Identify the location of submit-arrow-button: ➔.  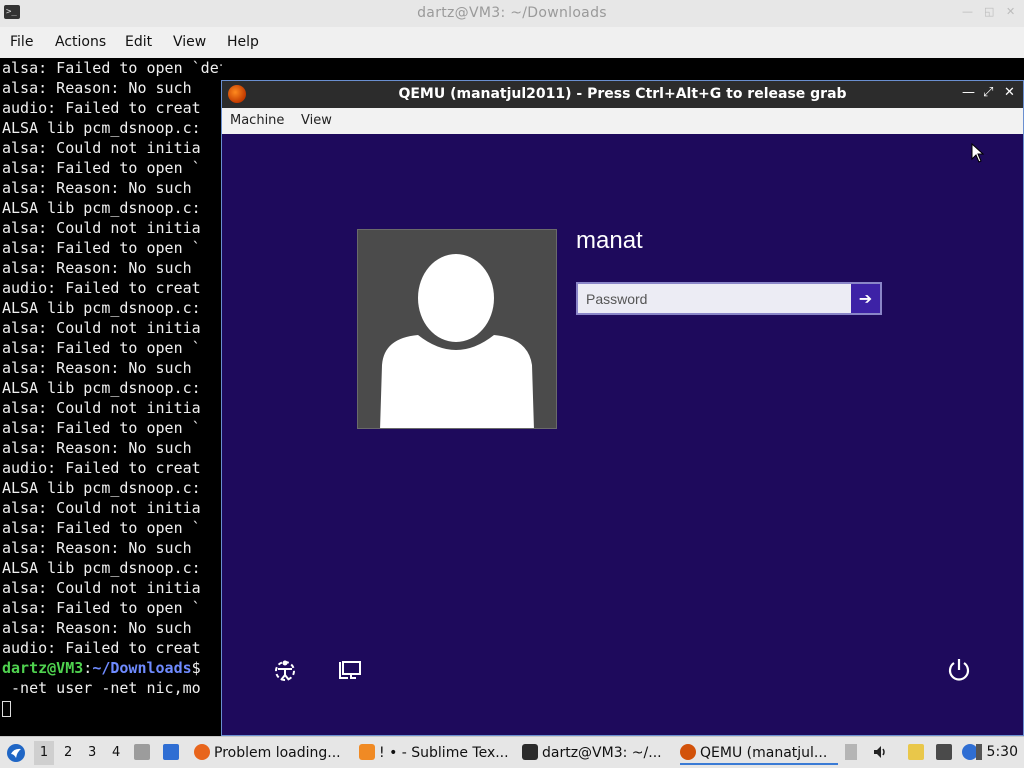
(865, 298).